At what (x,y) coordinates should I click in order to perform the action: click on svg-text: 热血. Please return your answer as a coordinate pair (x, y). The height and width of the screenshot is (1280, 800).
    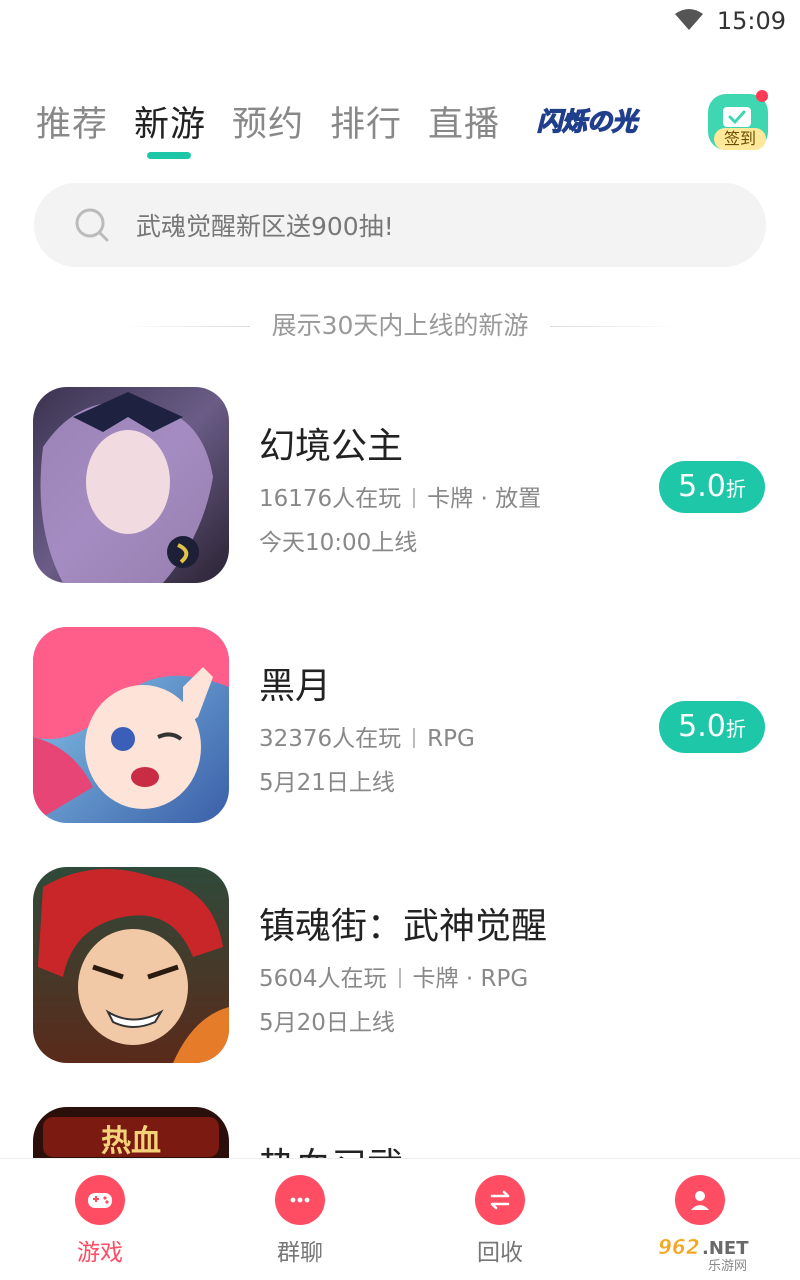
    Looking at the image, I should click on (131, 1141).